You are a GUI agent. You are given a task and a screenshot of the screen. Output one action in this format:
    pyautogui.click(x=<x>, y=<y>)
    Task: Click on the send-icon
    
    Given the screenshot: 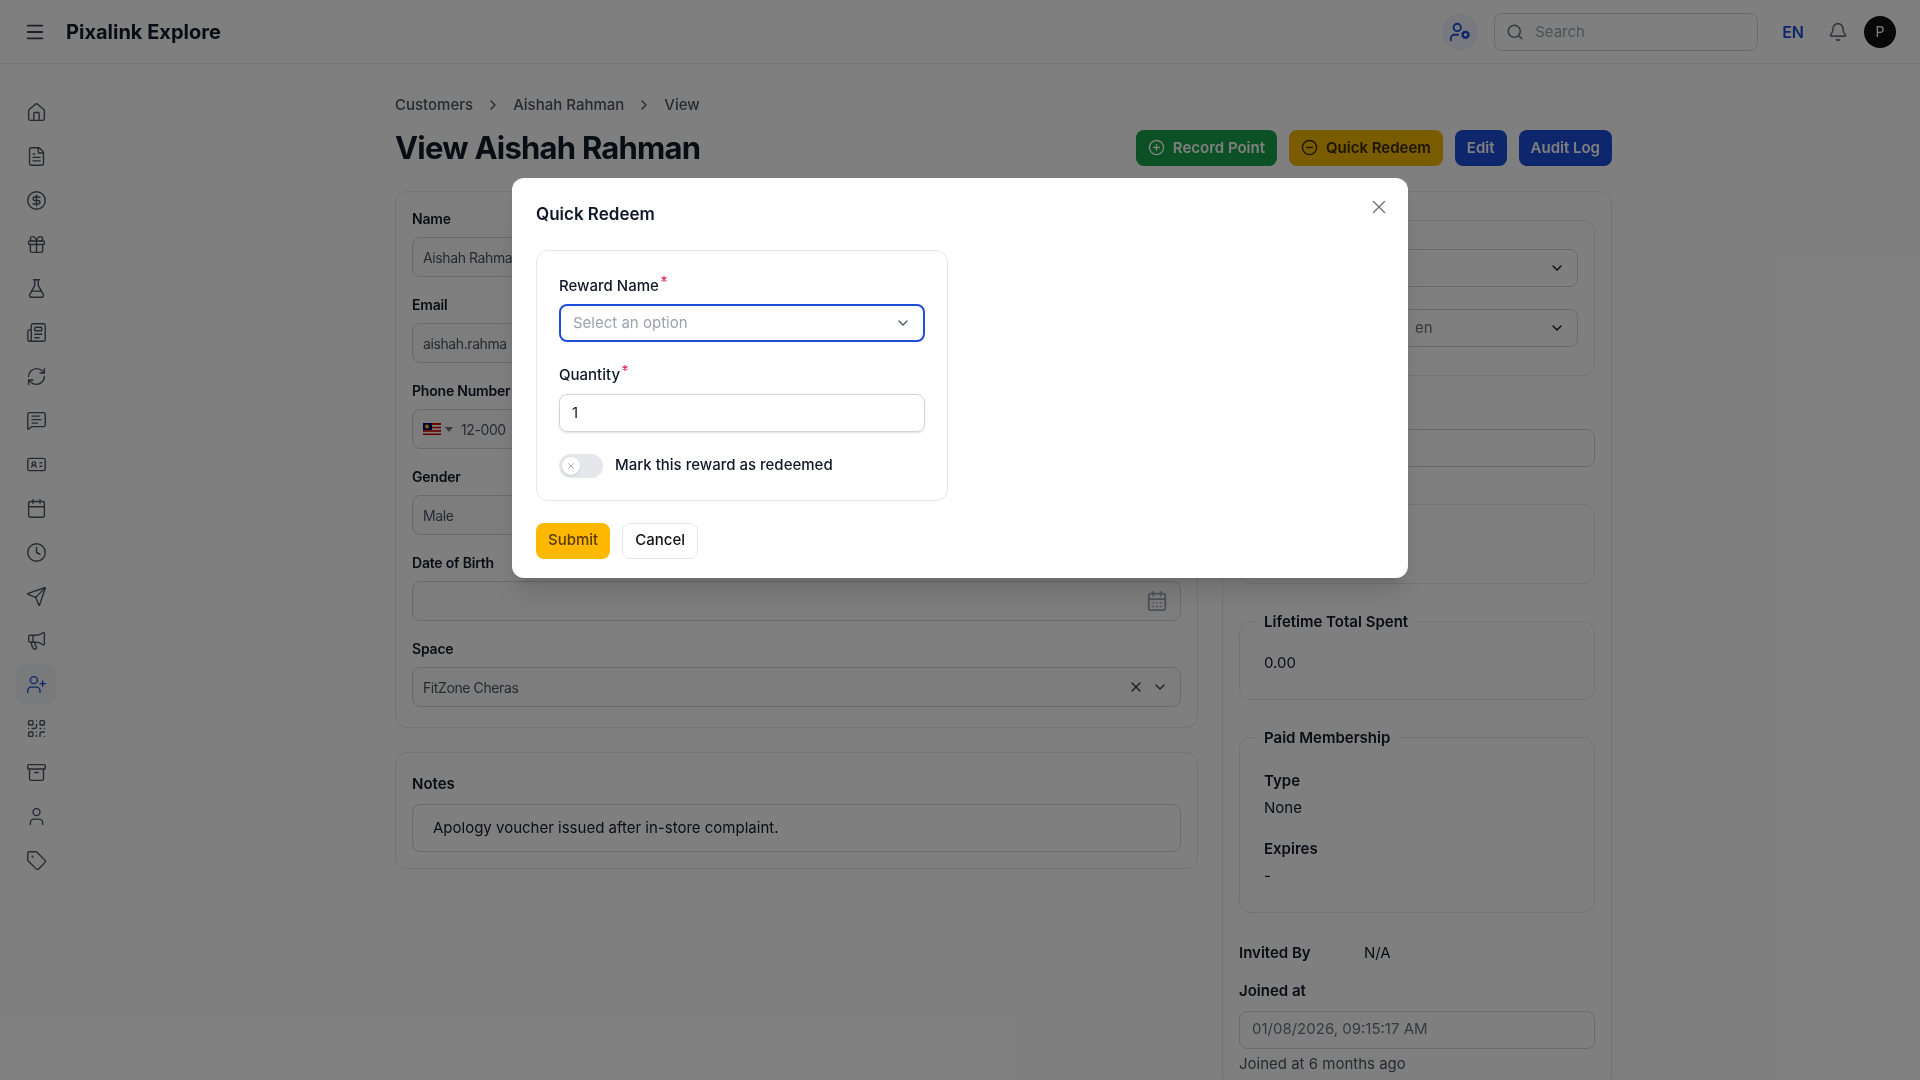 What is the action you would take?
    pyautogui.click(x=36, y=596)
    